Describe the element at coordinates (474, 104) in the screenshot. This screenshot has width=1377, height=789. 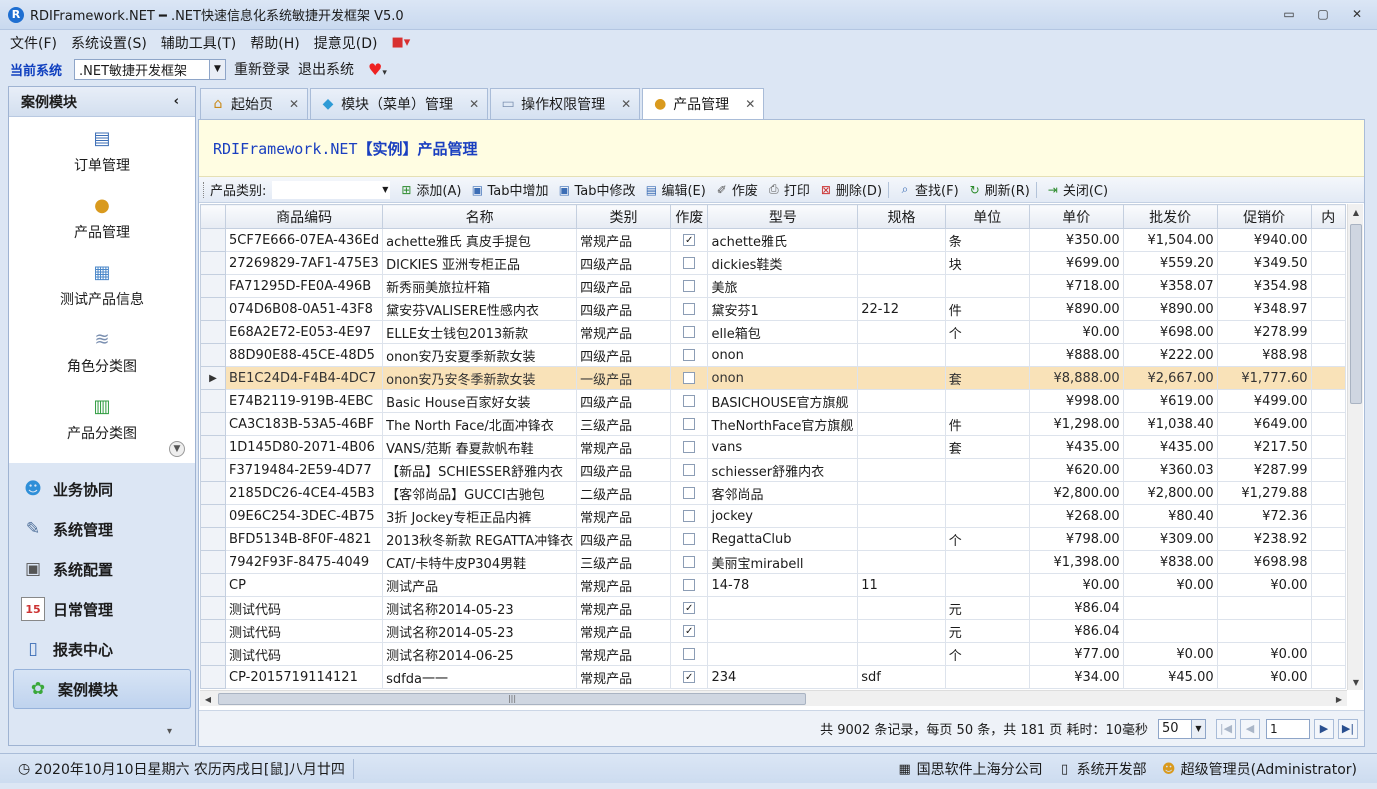
I see `close-tab-icon: ✕` at that location.